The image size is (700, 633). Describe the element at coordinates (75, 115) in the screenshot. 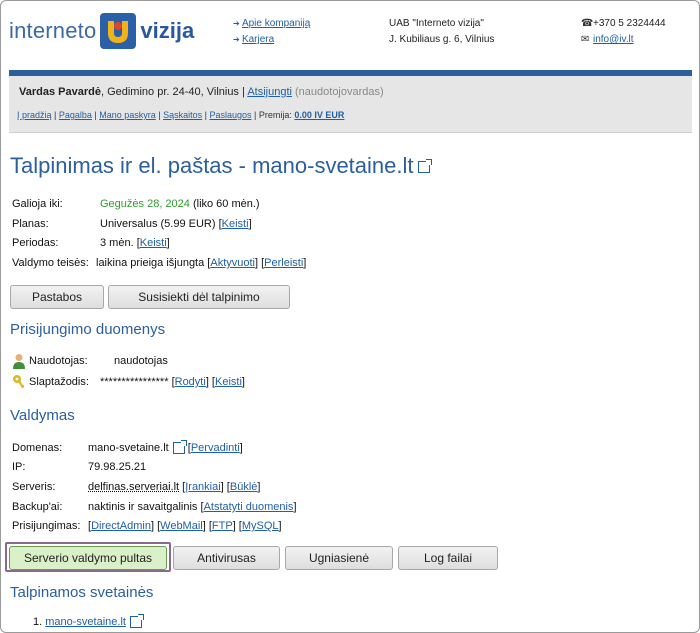

I see `menu-help: Pagalba` at that location.